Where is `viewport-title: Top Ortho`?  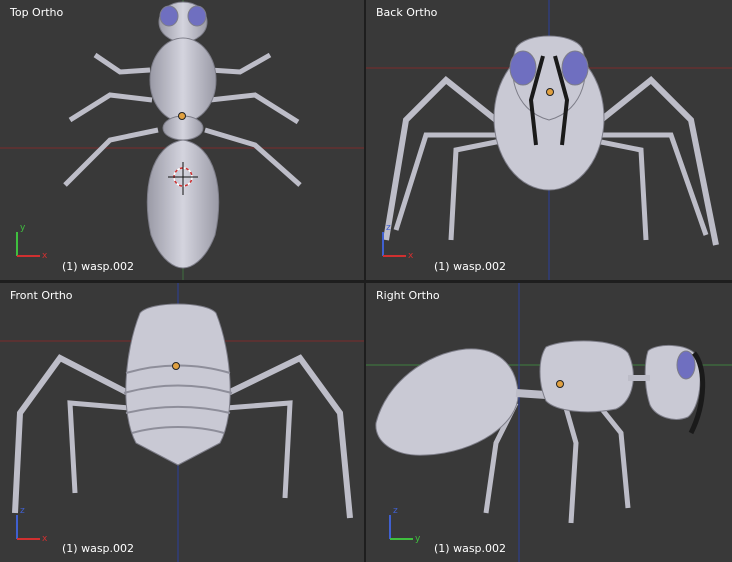
viewport-title: Top Ortho is located at coordinates (37, 12).